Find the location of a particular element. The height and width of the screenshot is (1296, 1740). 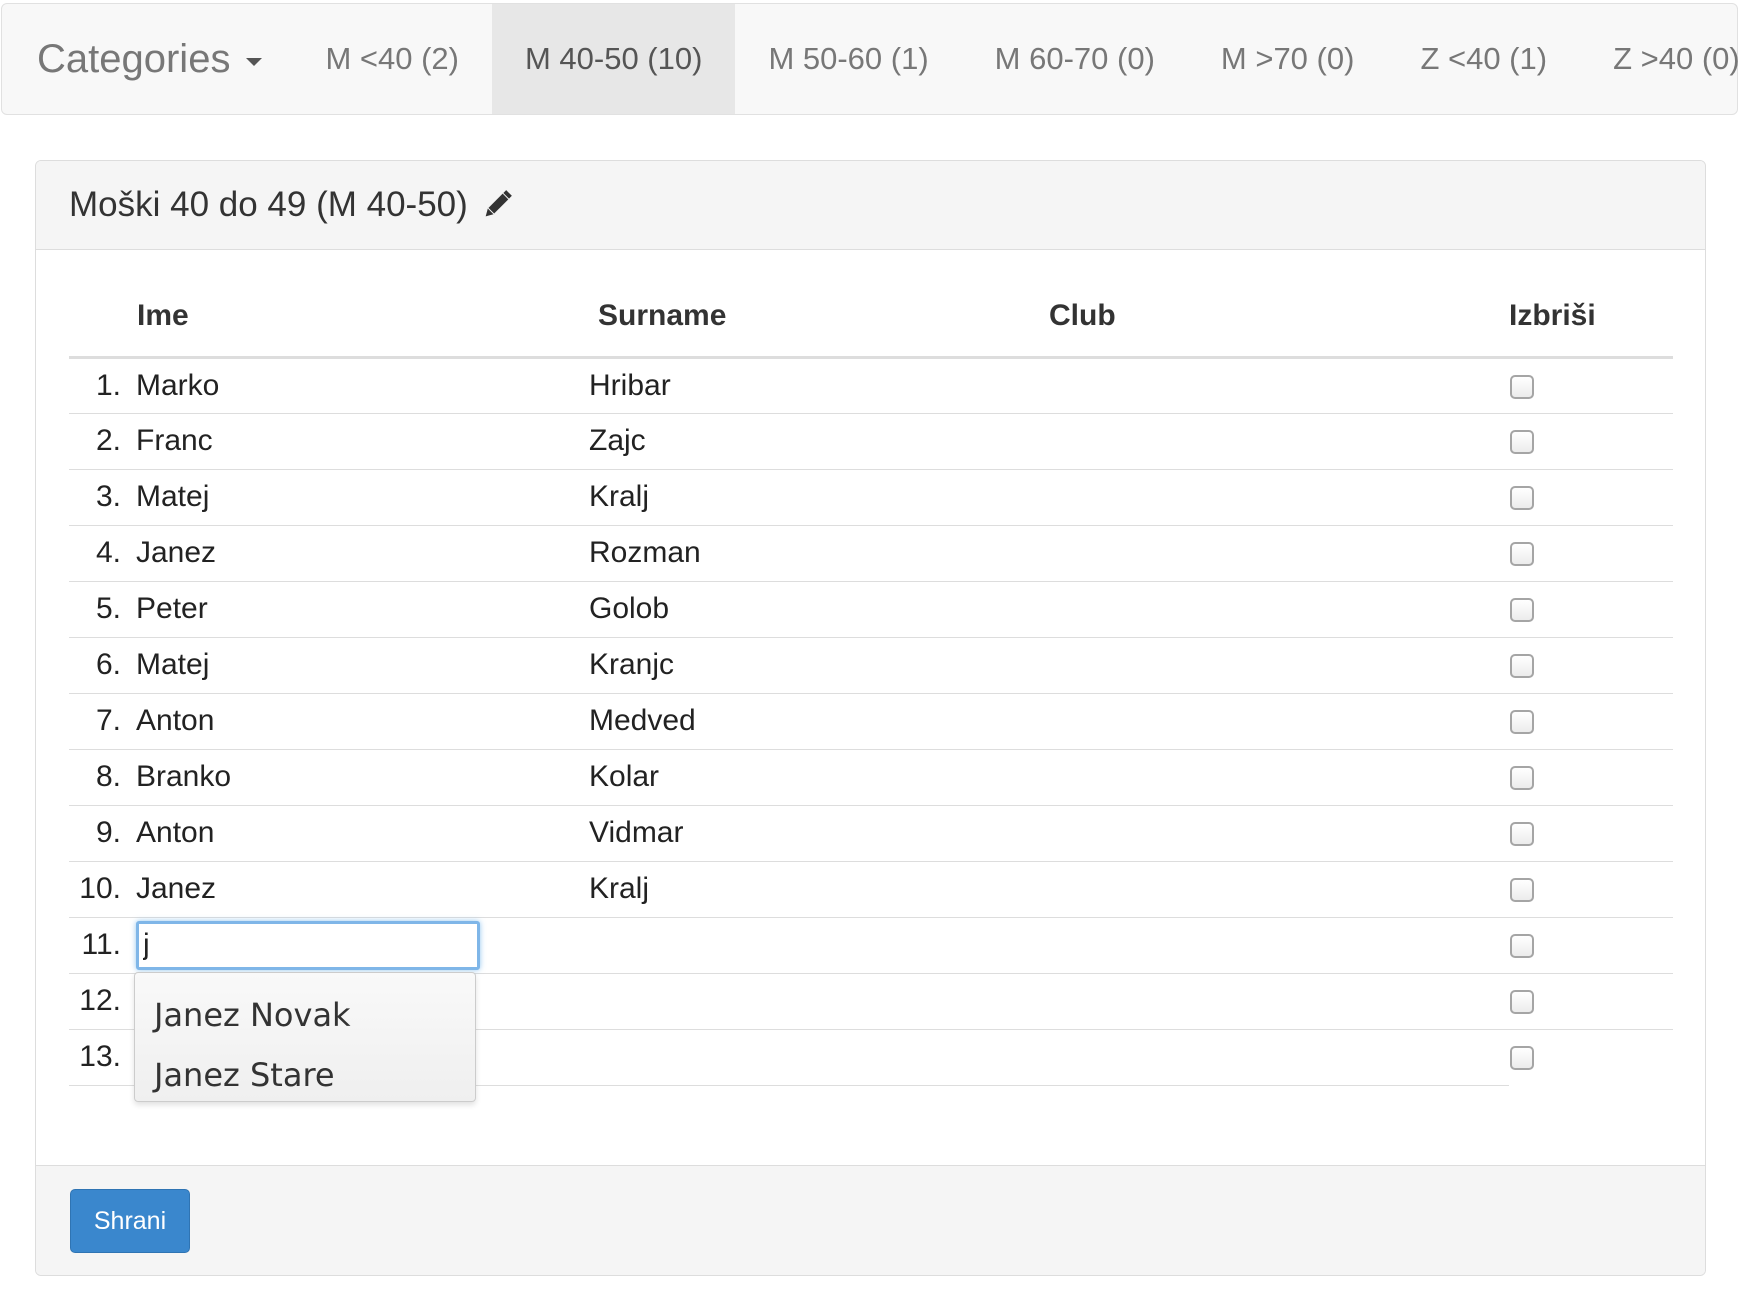

cell-surname: Golob is located at coordinates (819, 609).